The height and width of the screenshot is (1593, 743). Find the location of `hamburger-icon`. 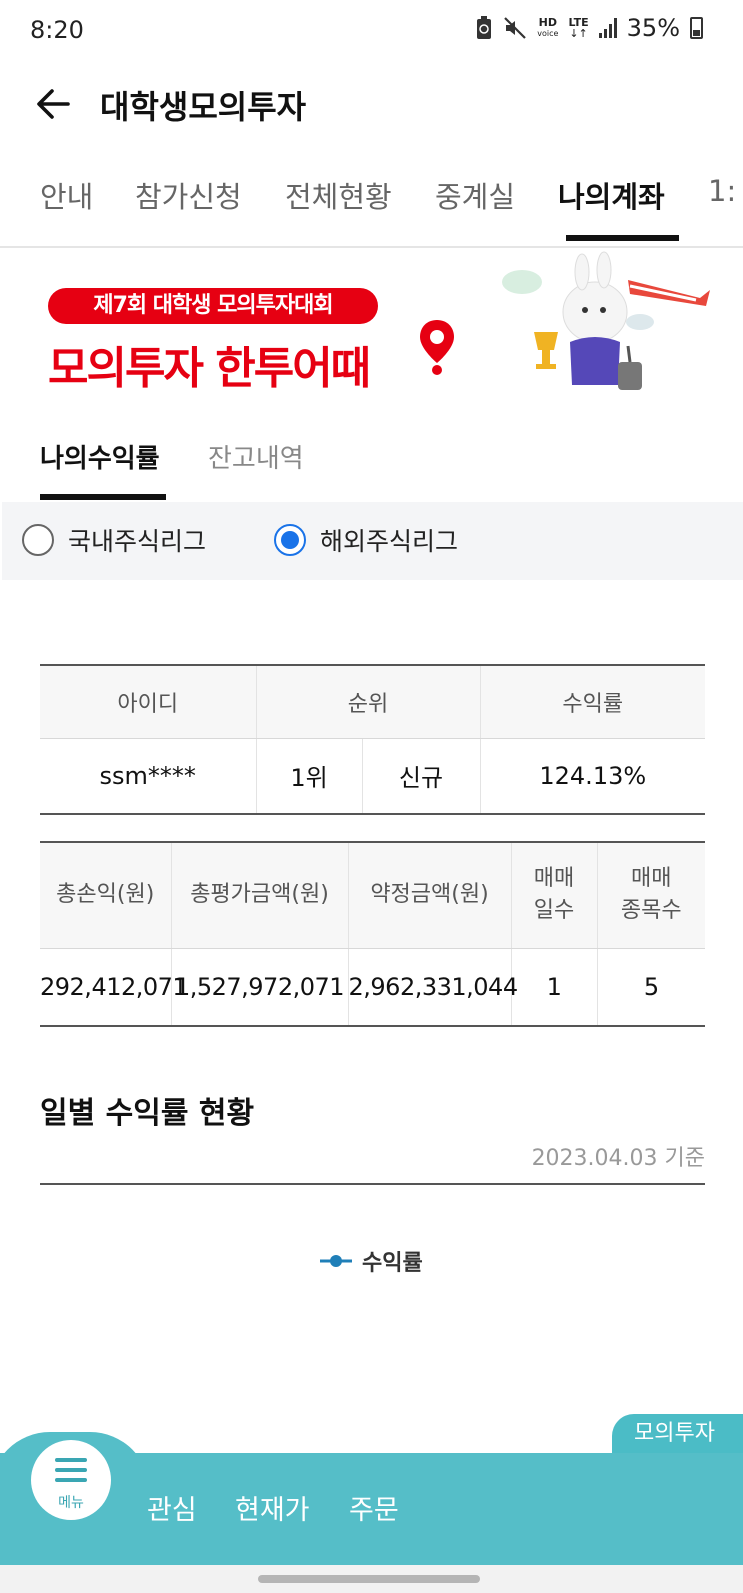

hamburger-icon is located at coordinates (71, 1471).